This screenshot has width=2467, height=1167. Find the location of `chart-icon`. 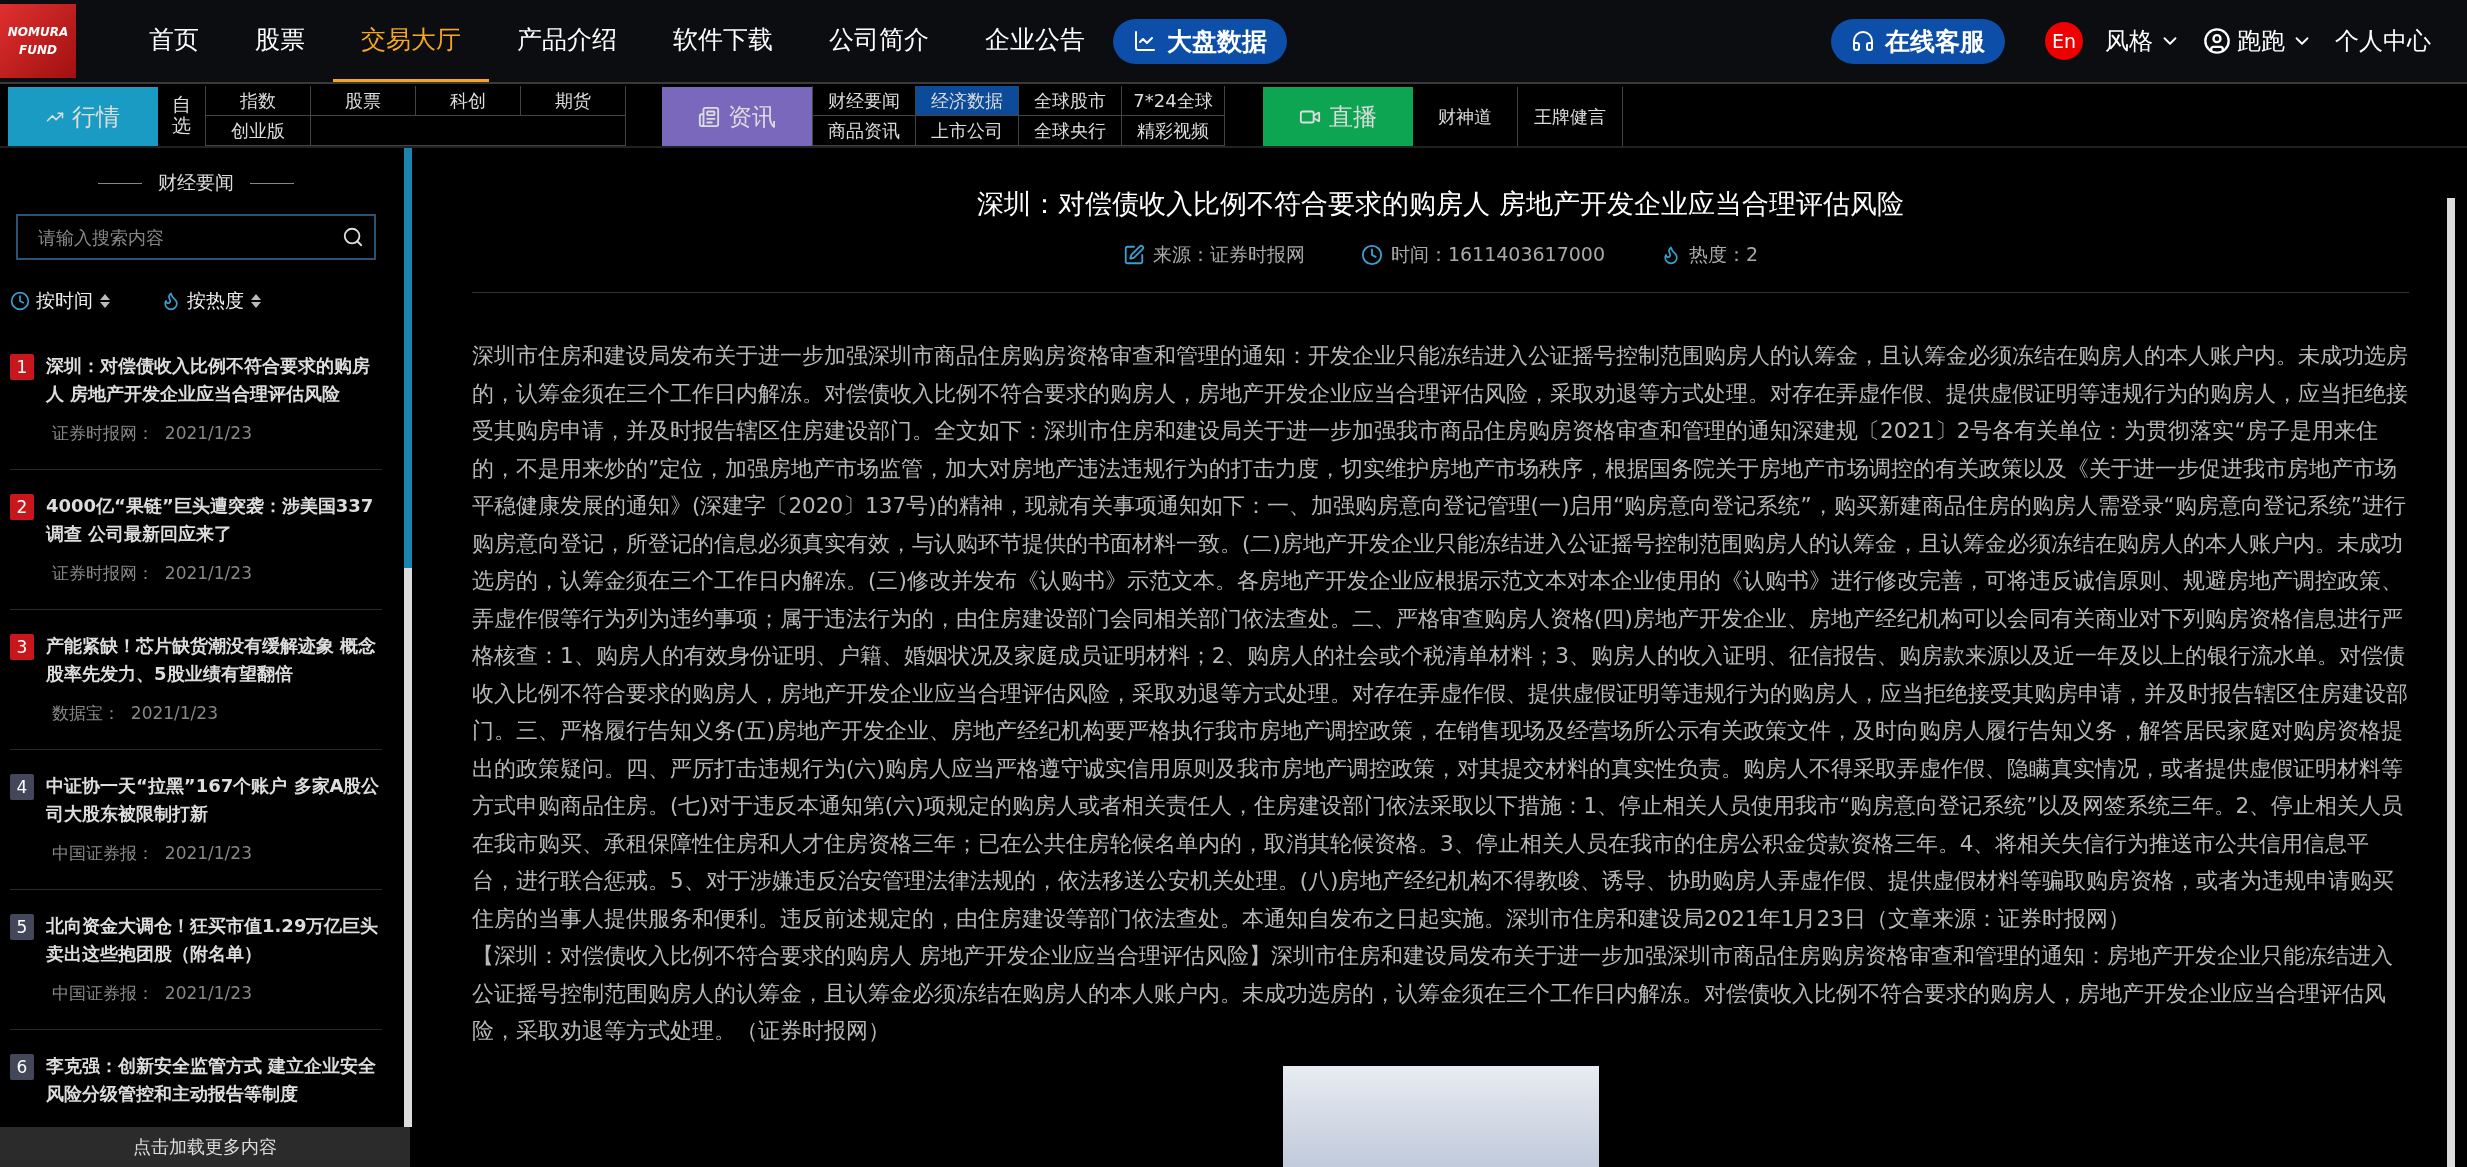

chart-icon is located at coordinates (1145, 41).